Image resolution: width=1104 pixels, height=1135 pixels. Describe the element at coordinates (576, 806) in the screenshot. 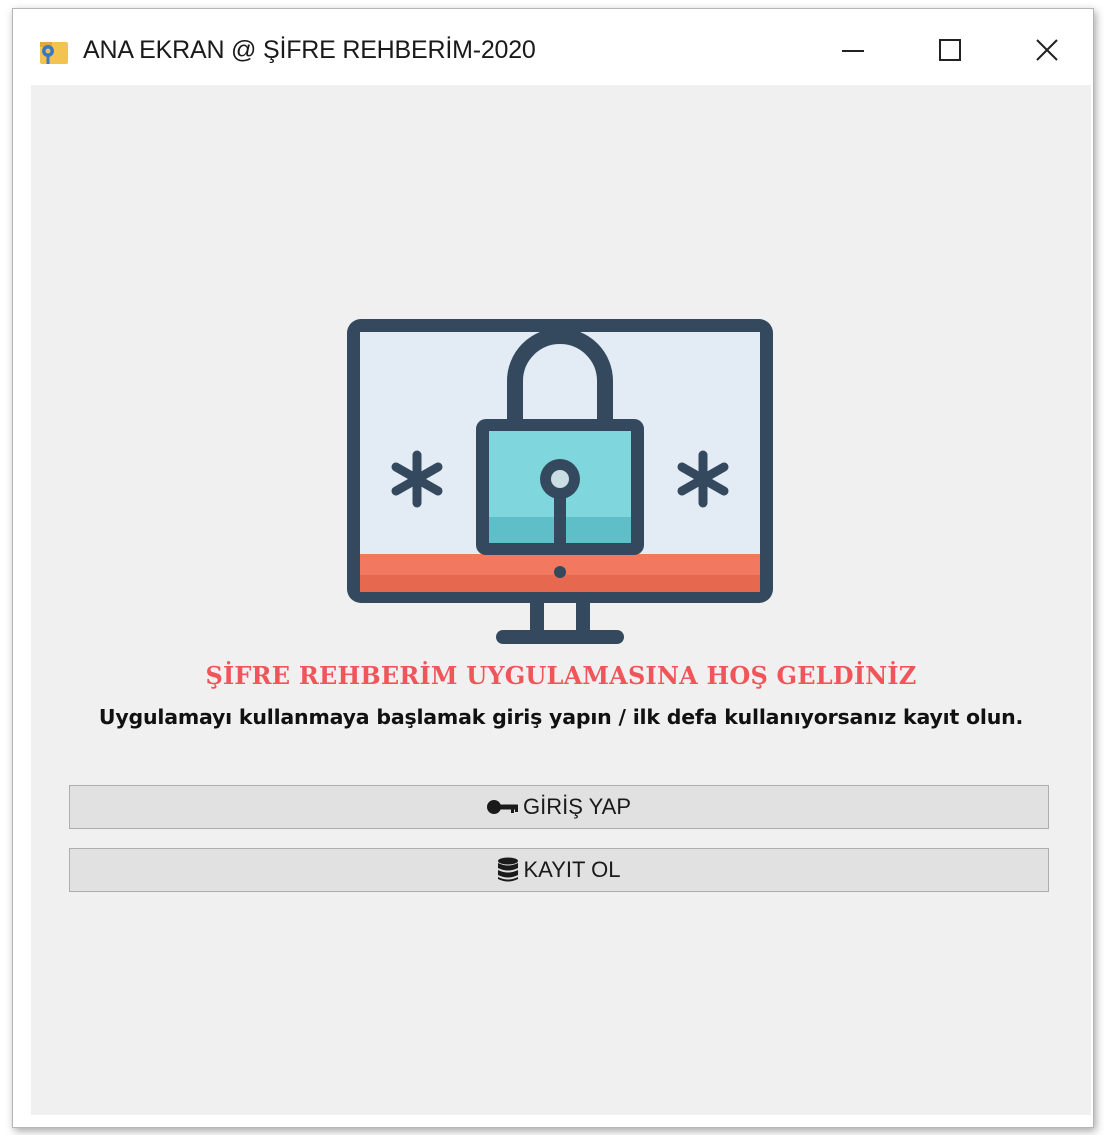

I see `login-button-label: GİRİŞ YAP` at that location.